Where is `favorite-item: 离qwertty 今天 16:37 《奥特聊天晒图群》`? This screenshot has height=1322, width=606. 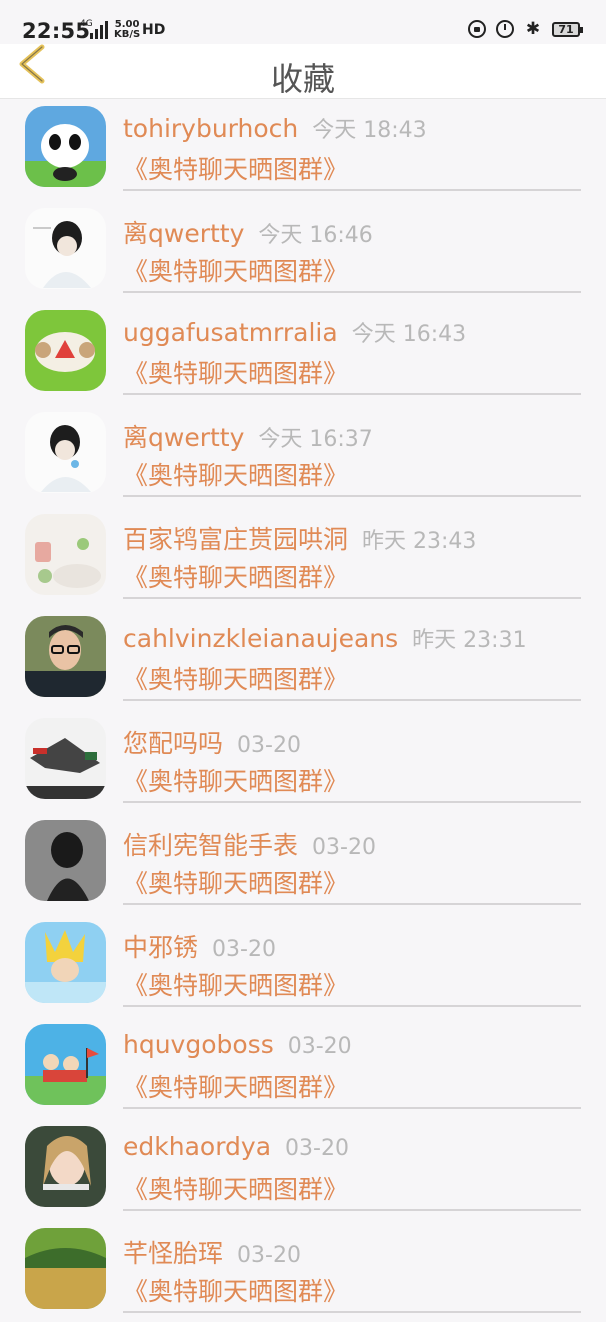
favorite-item: 离qwertty 今天 16:37 《奥特聊天晒图群》 is located at coordinates (303, 455).